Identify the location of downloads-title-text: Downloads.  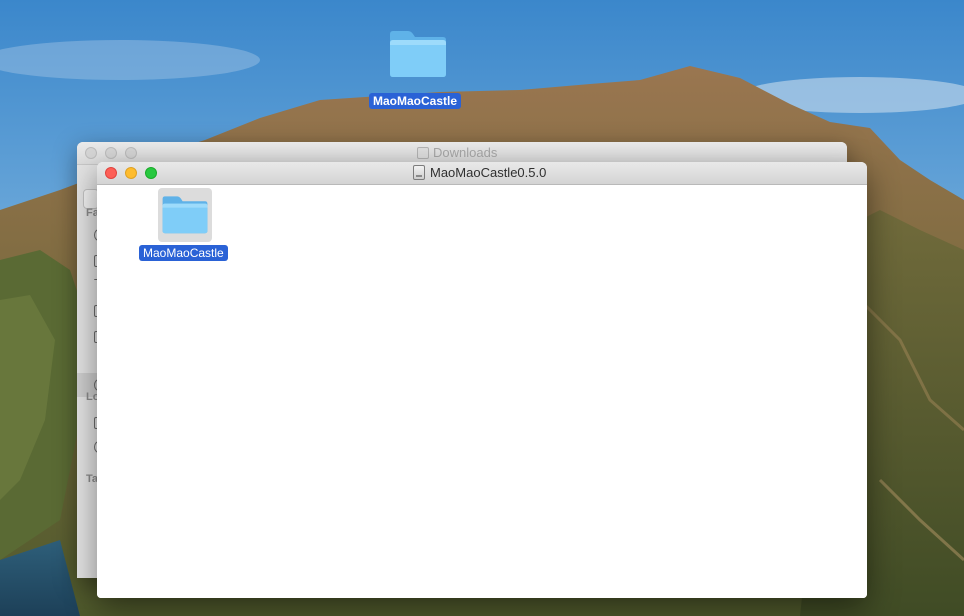
(465, 152).